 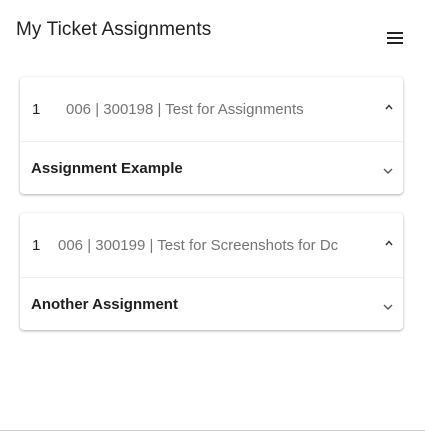 I want to click on group-title: 006 | 300198 | Test for Assignments, so click(x=185, y=109).